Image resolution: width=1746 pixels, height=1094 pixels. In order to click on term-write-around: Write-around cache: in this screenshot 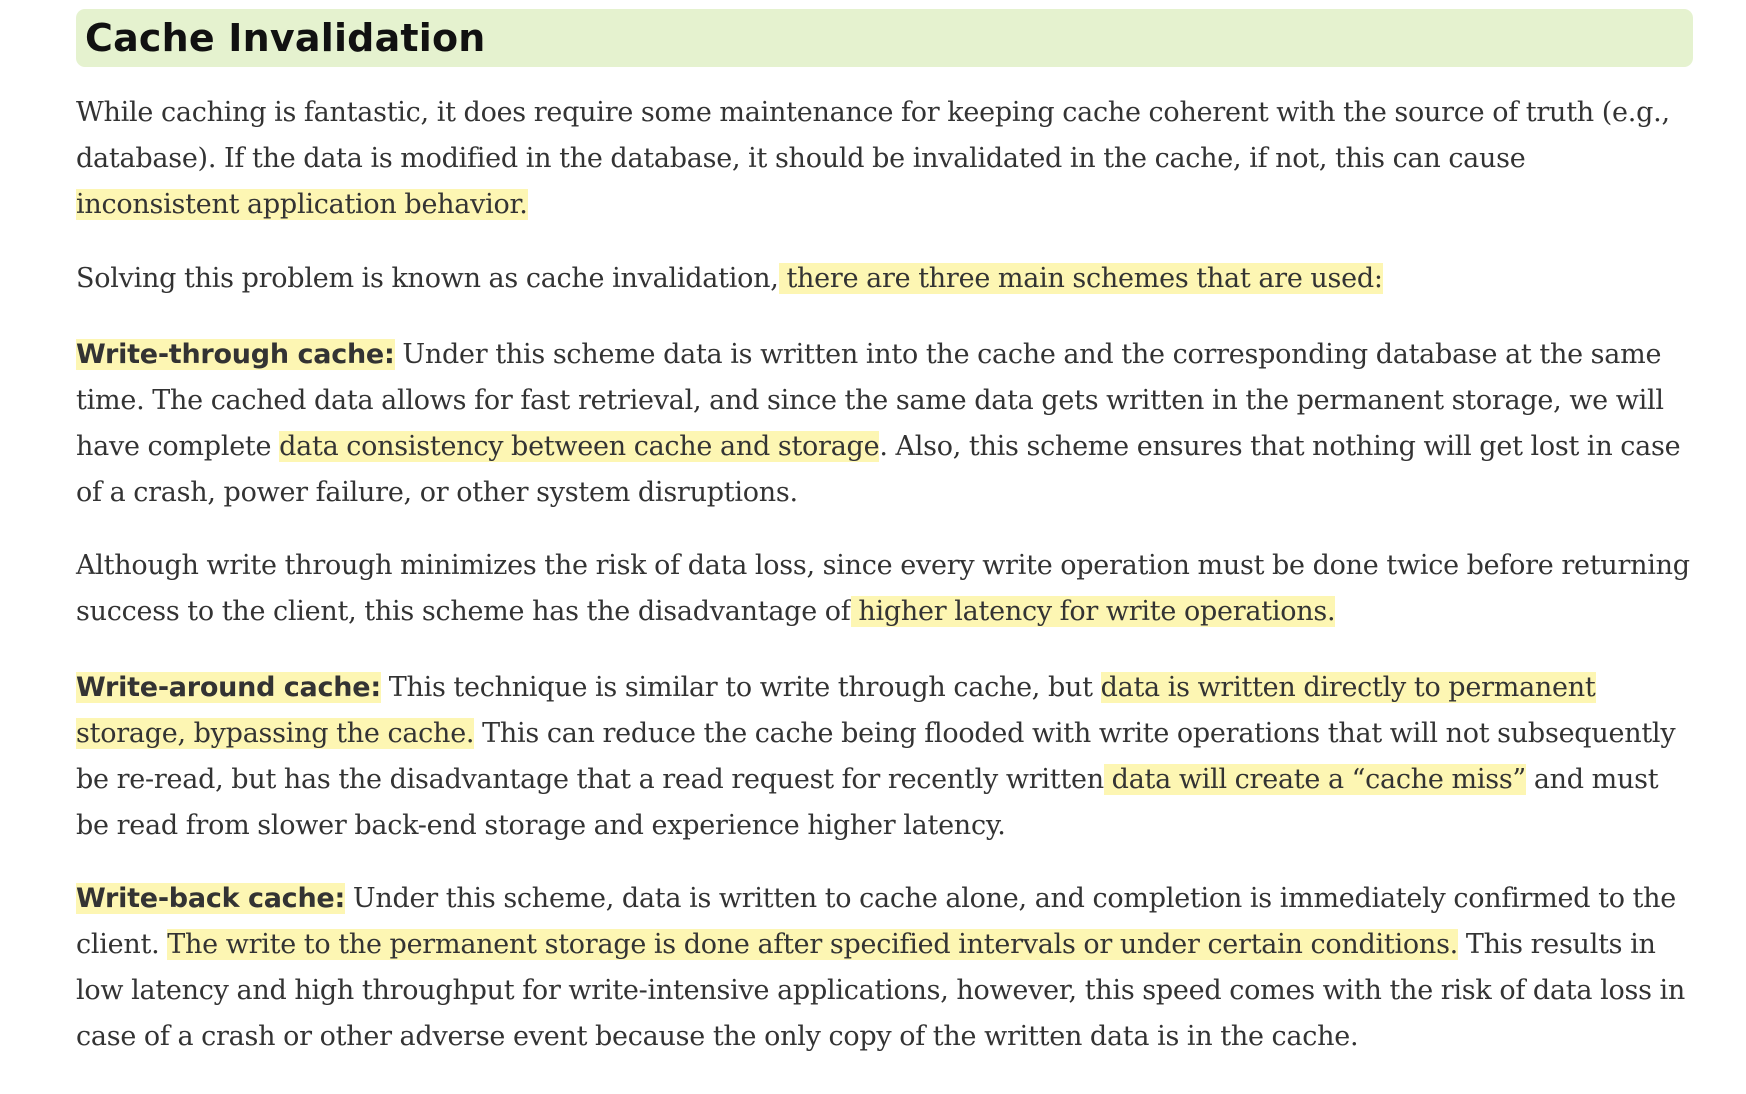, I will do `click(228, 687)`.